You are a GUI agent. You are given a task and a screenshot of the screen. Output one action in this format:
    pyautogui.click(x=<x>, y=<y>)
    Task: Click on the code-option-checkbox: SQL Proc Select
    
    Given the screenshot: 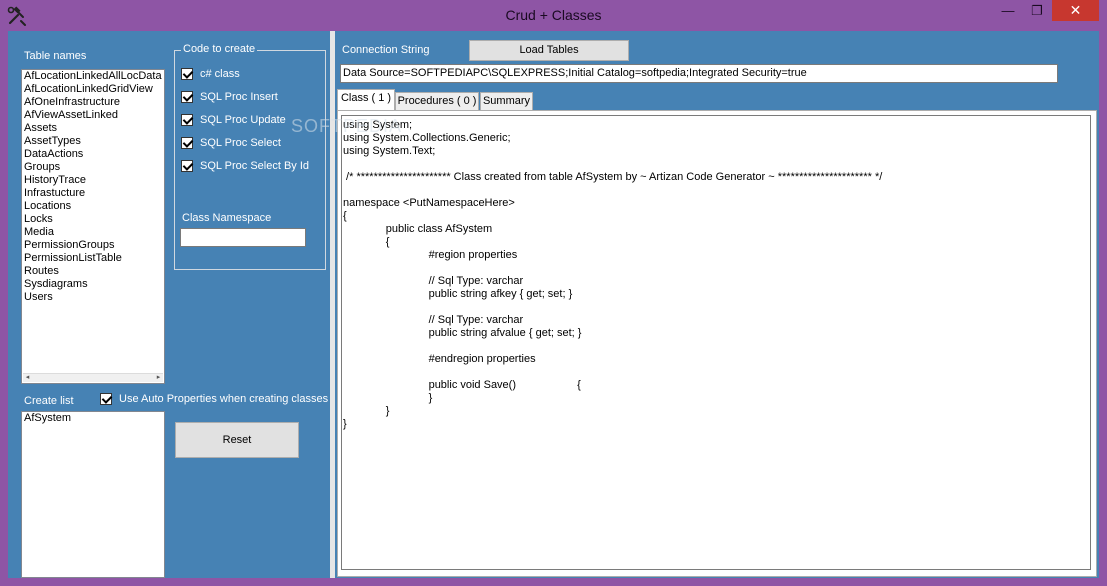 What is the action you would take?
    pyautogui.click(x=231, y=143)
    